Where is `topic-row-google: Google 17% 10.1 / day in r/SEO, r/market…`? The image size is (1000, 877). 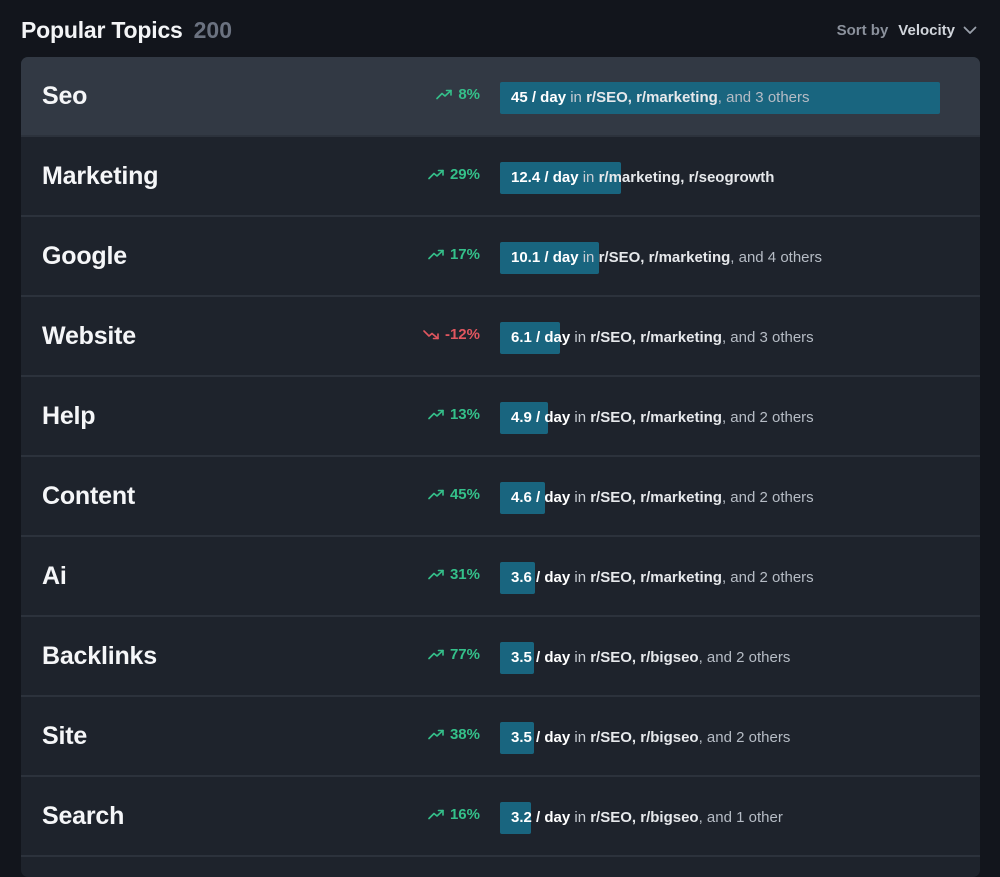
topic-row-google: Google 17% 10.1 / day in r/SEO, r/market… is located at coordinates (500, 257).